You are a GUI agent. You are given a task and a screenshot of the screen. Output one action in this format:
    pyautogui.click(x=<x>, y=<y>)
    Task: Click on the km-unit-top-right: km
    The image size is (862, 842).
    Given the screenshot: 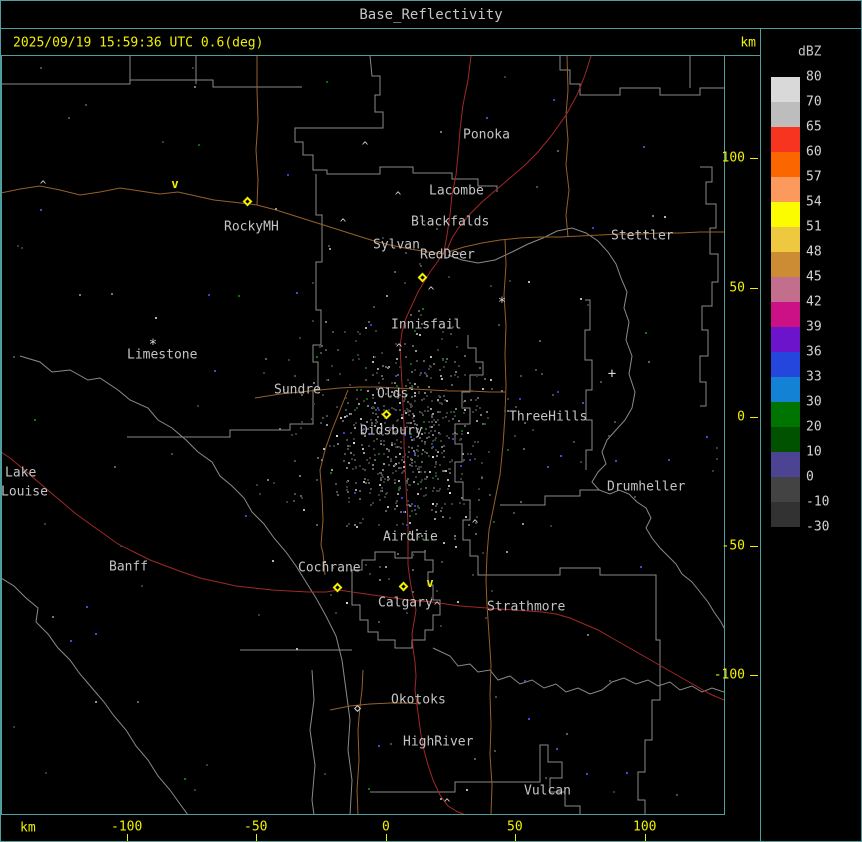 What is the action you would take?
    pyautogui.click(x=748, y=43)
    